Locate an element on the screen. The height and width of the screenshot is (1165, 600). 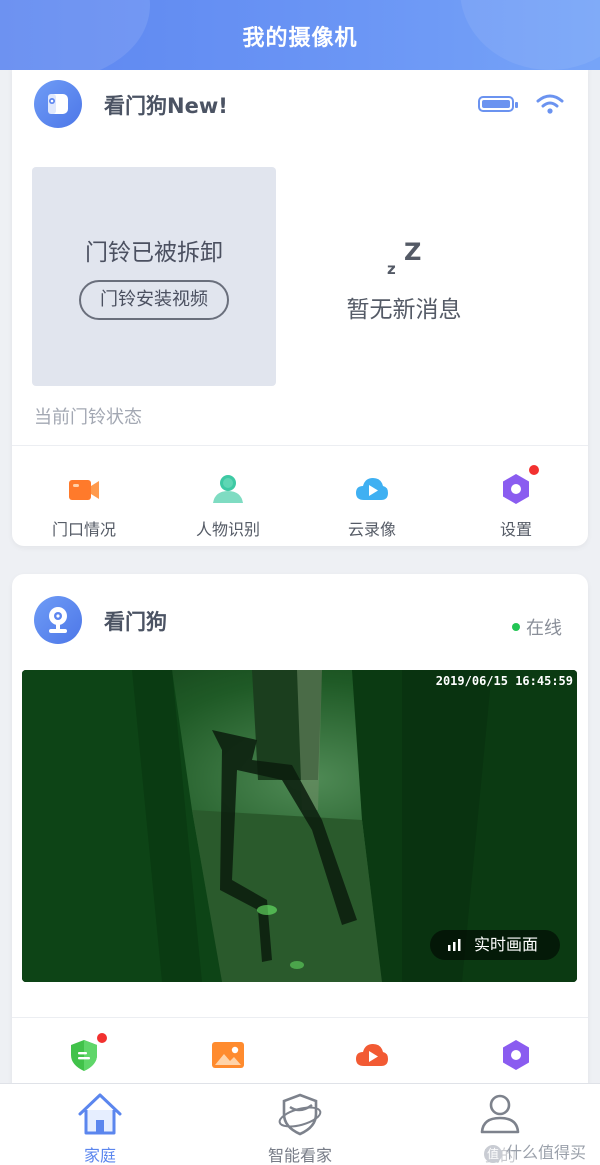
doorbell-state-label: 当前门铃状态 is located at coordinates (88, 417).